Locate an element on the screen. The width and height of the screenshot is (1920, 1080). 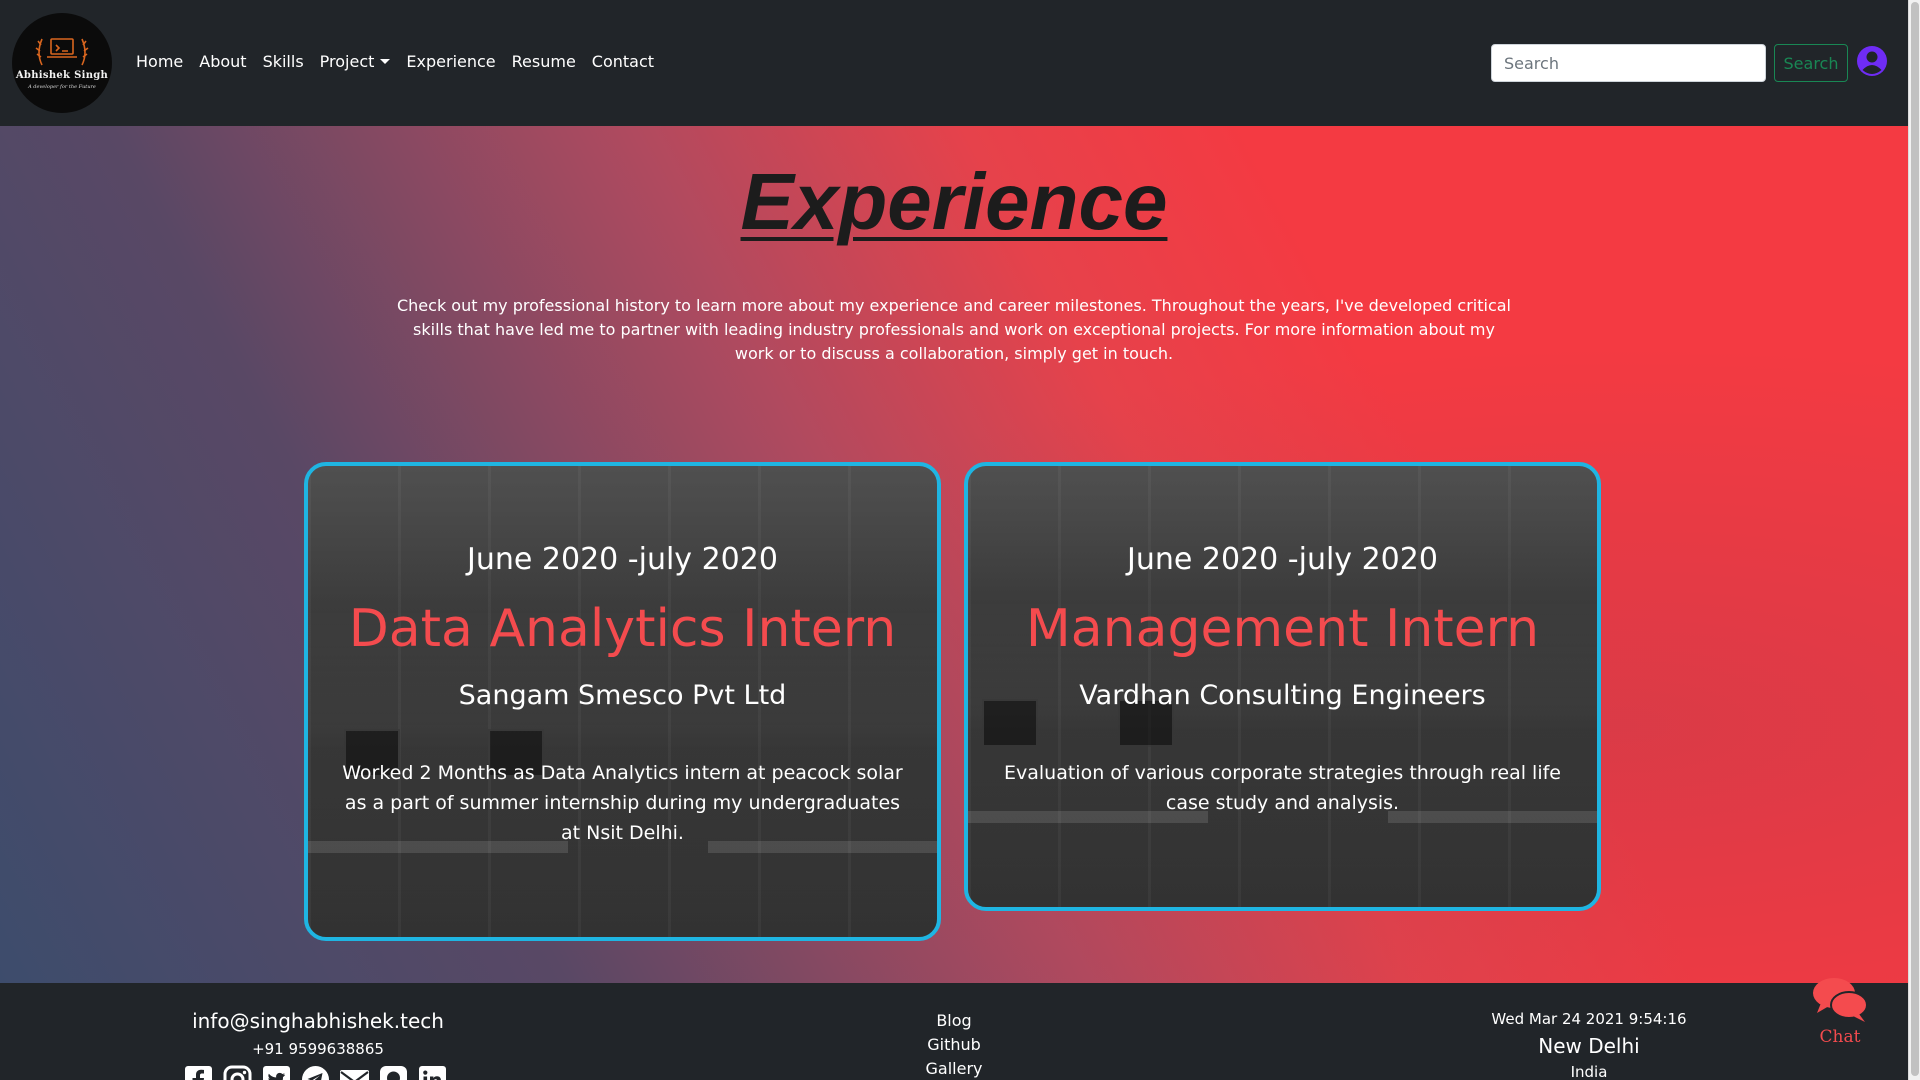
card-company: Vardhan Consulting Engineers is located at coordinates (1282, 695).